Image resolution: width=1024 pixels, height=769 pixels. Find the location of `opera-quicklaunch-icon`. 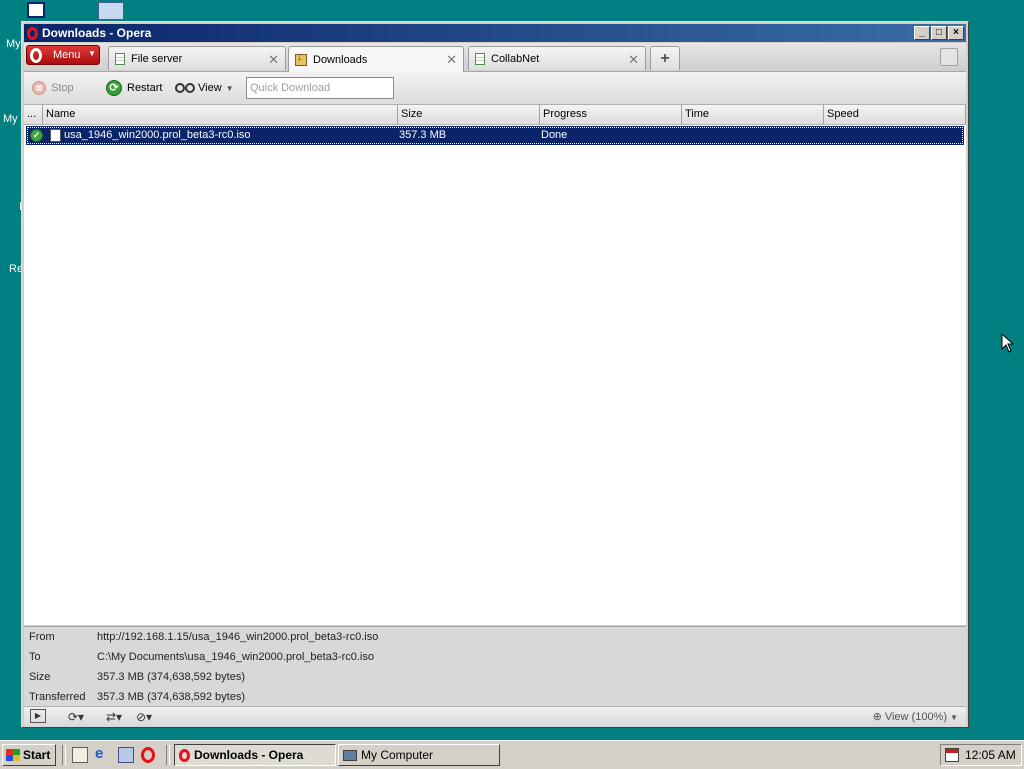

opera-quicklaunch-icon is located at coordinates (149, 755).